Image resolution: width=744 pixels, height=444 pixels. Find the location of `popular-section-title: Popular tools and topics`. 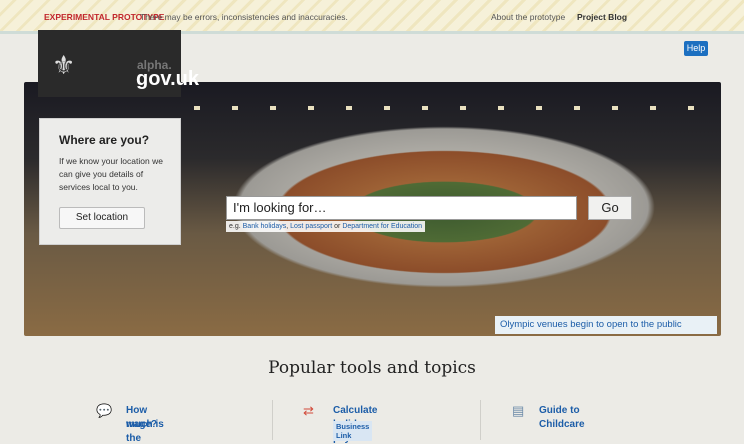

popular-section-title: Popular tools and topics is located at coordinates (372, 368).